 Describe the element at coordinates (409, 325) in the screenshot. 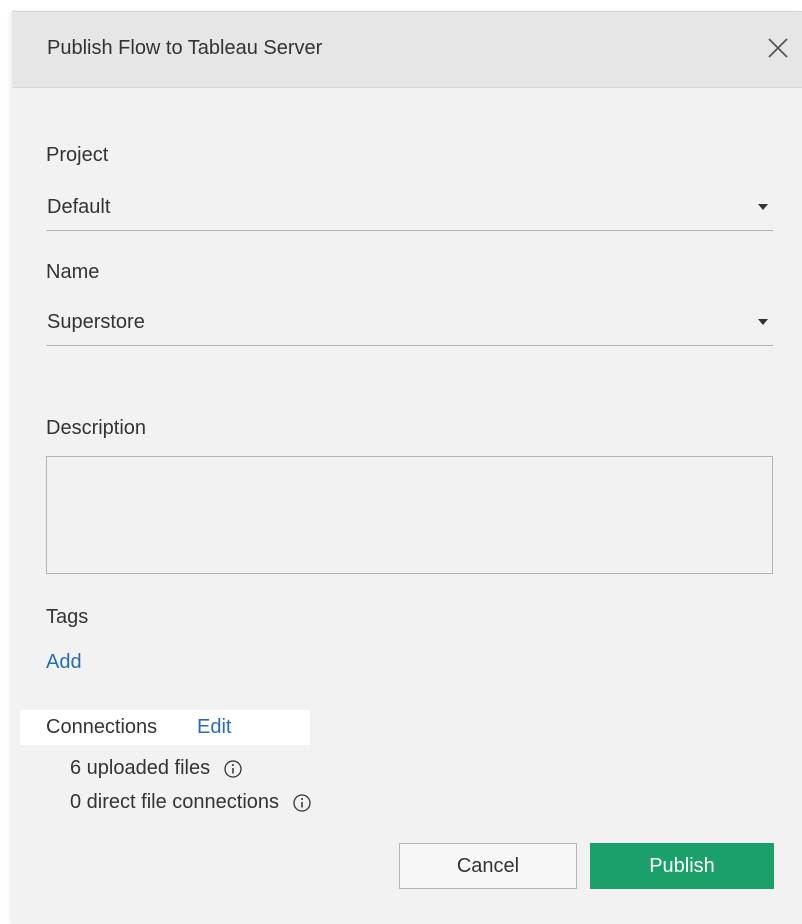

I see `name-select: Superstore` at that location.